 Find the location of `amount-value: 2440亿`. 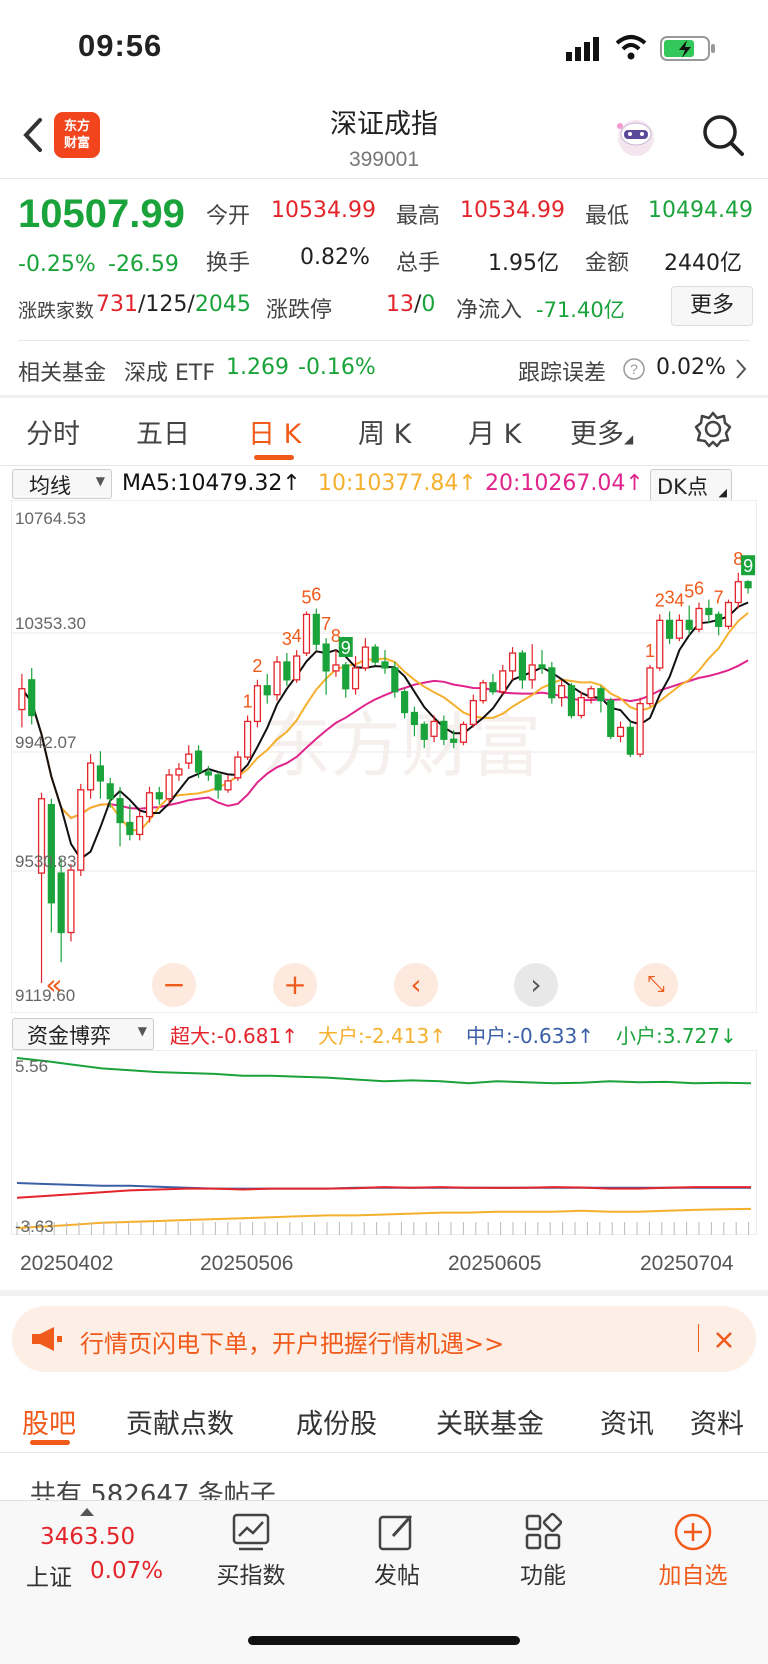

amount-value: 2440亿 is located at coordinates (703, 263).